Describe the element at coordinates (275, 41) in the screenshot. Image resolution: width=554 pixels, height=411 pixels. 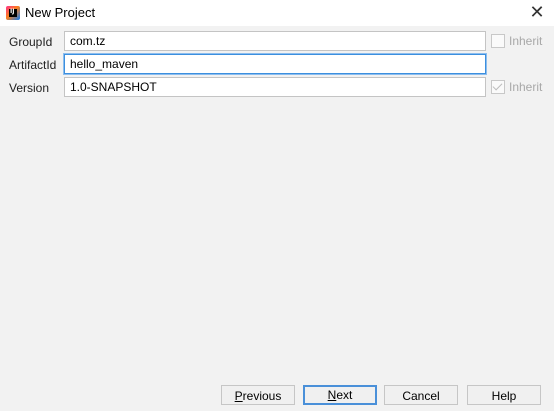
I see `groupid-input` at that location.